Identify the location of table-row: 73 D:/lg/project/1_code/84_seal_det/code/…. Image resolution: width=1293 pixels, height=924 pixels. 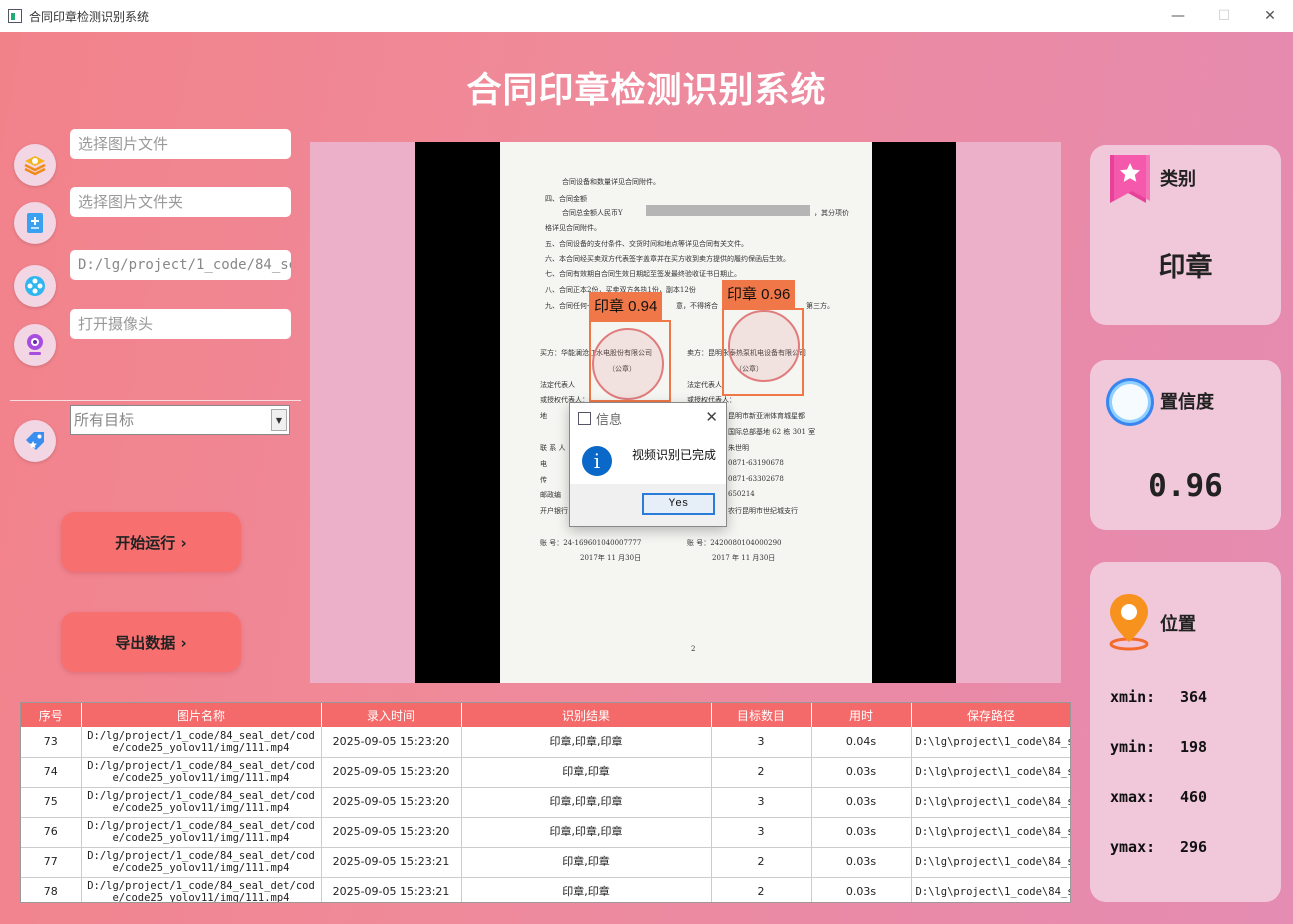
(545, 742).